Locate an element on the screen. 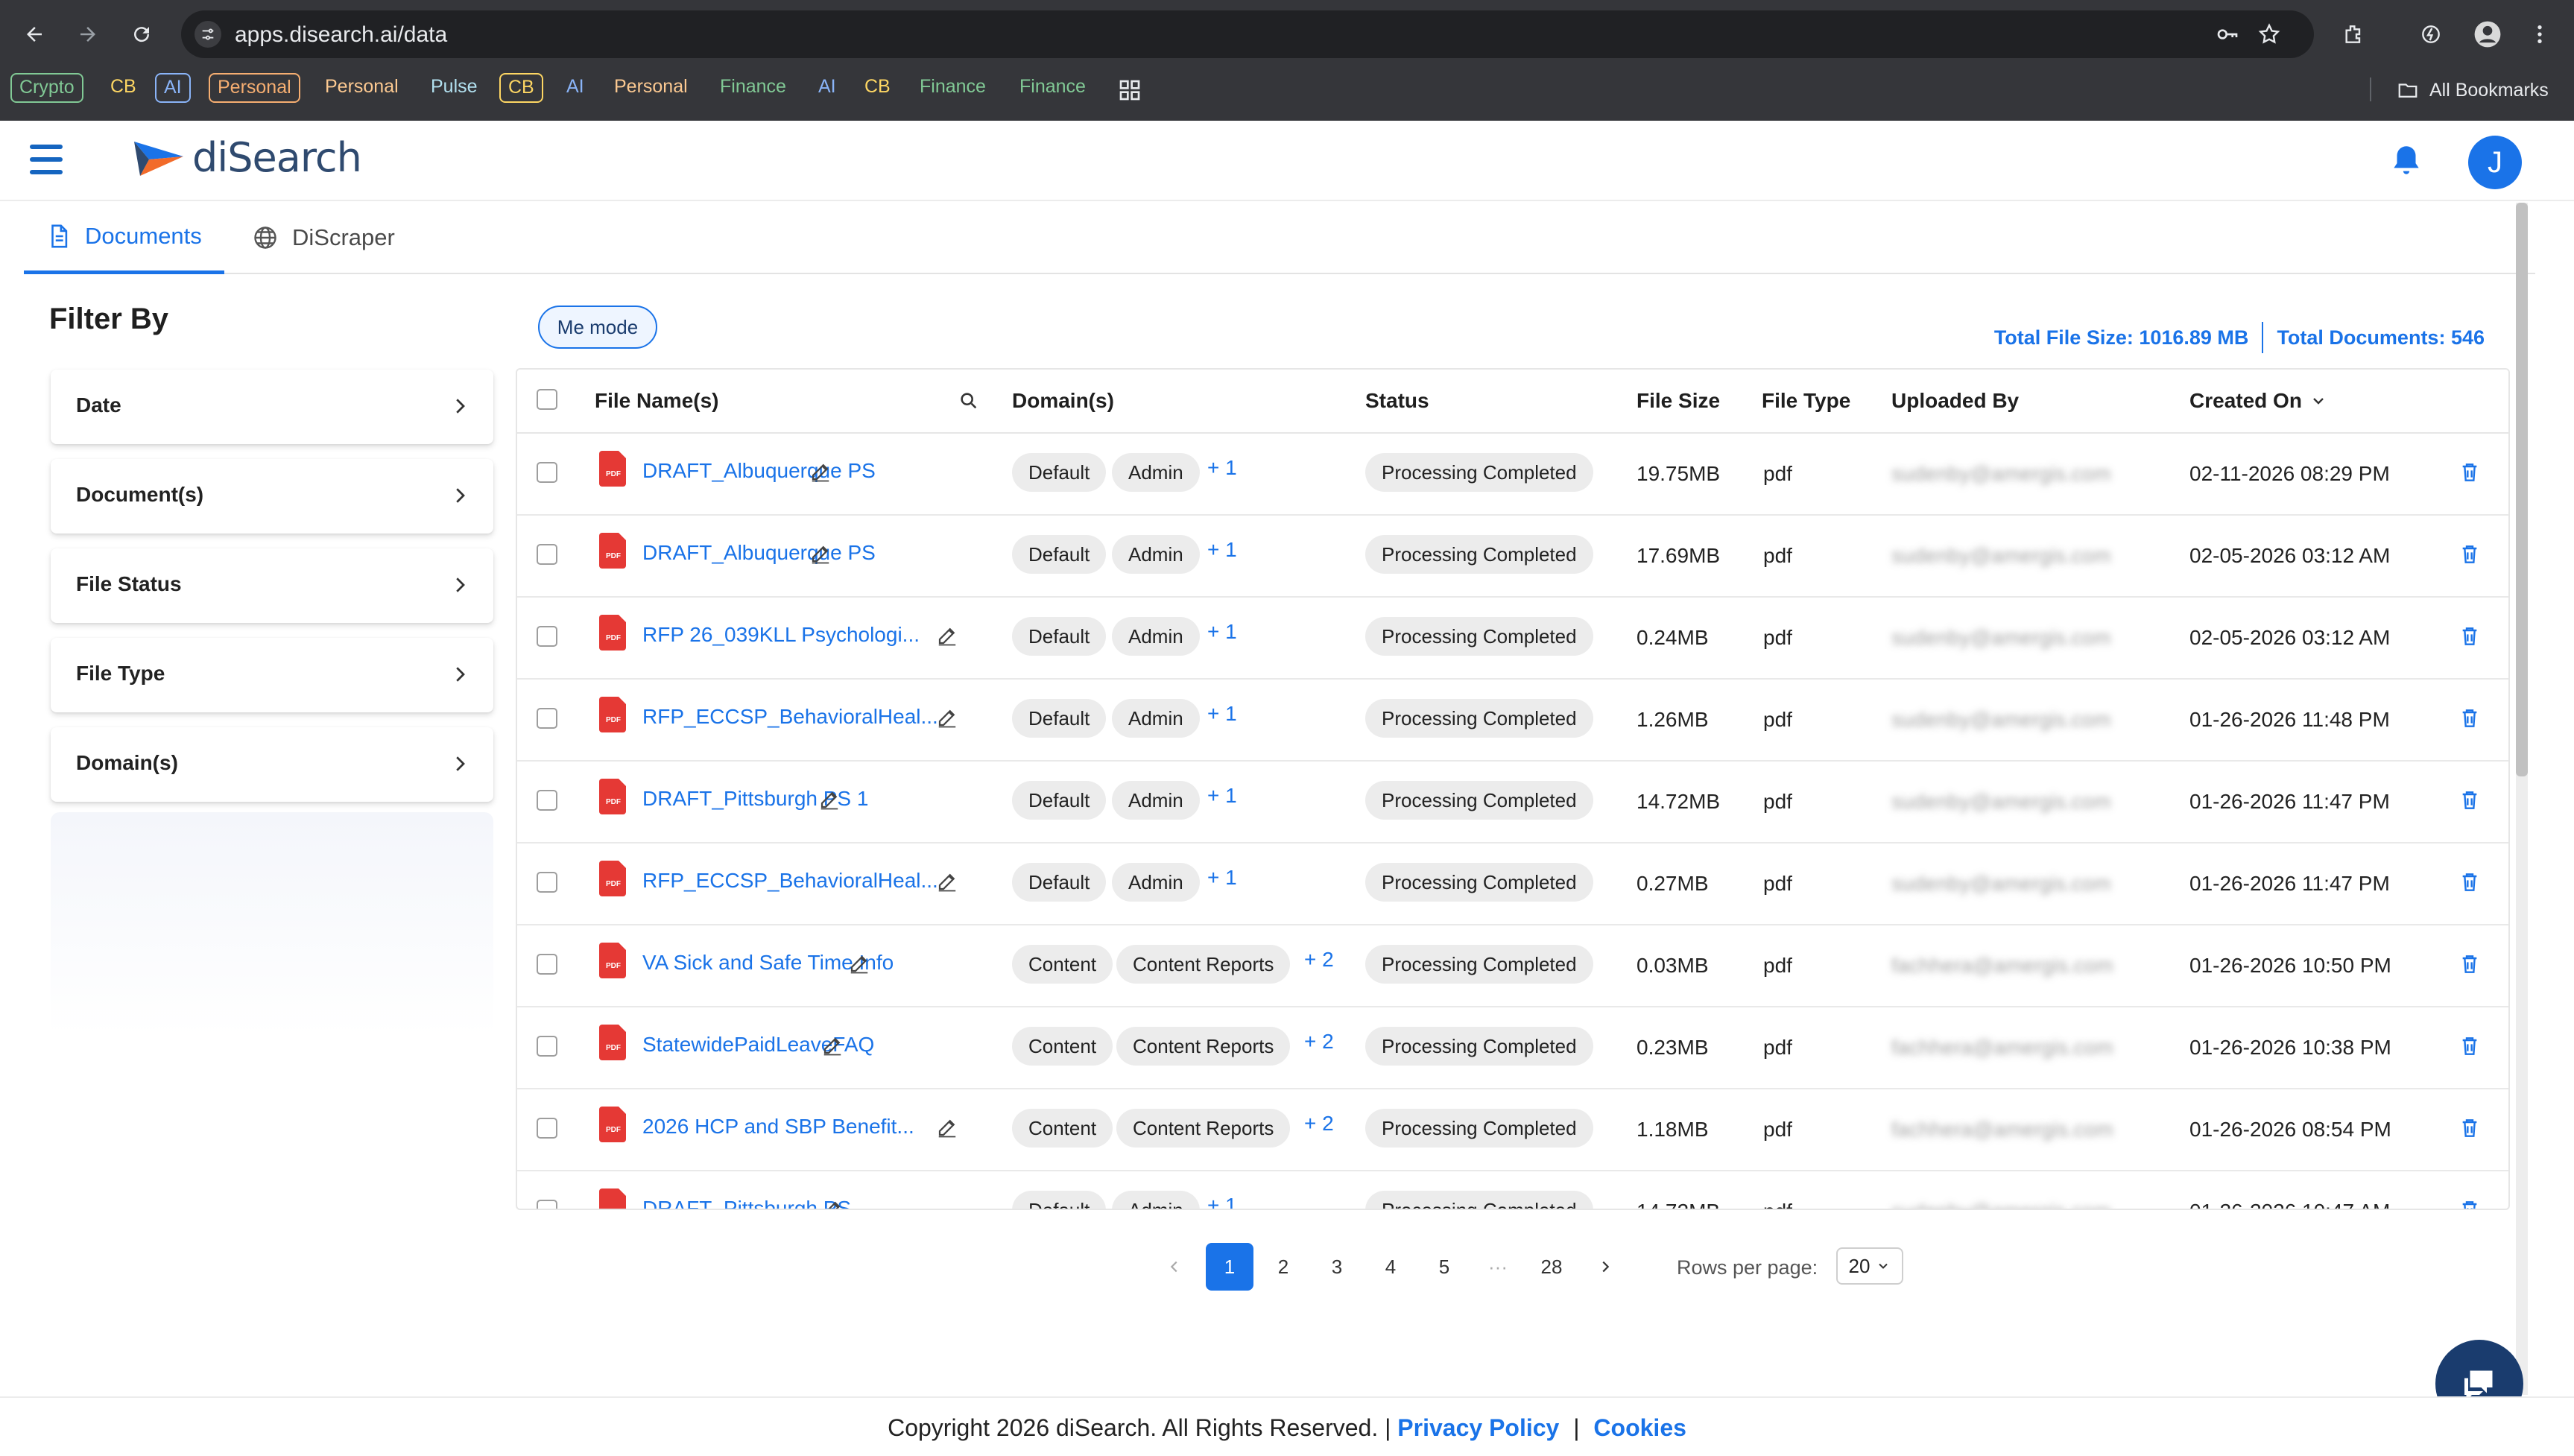 The height and width of the screenshot is (1456, 2574). page-button: 5 is located at coordinates (1444, 1267).